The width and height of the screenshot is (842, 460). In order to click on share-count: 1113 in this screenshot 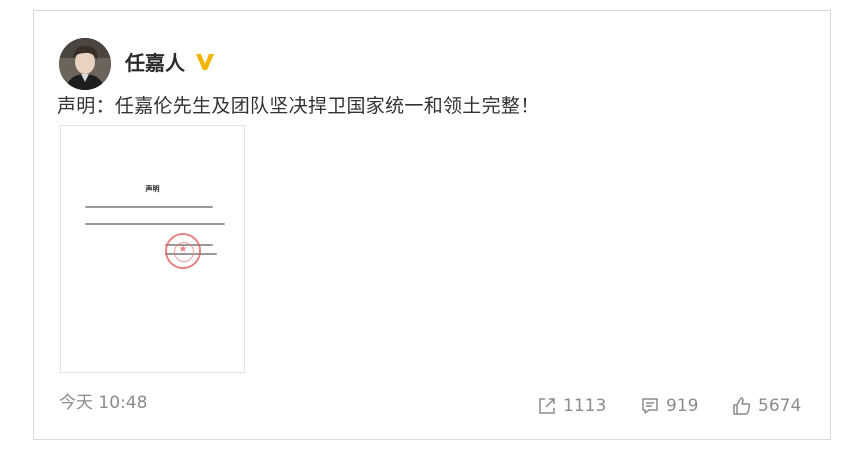, I will do `click(585, 406)`.